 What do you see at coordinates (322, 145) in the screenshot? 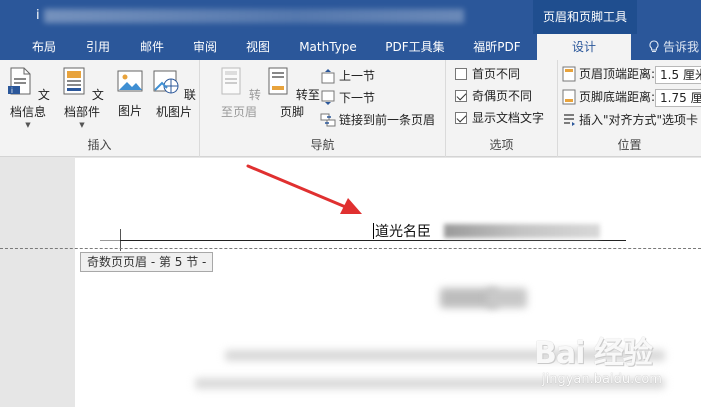
I see `navigation-group-label: 导航` at bounding box center [322, 145].